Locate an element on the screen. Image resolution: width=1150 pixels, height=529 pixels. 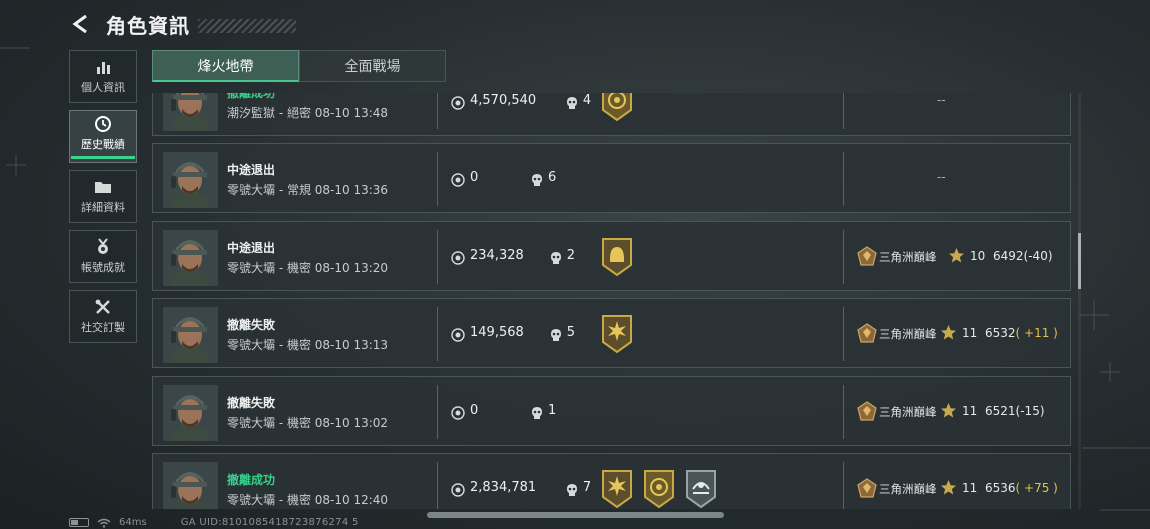
page-title: 角色資訊 is located at coordinates (148, 25).